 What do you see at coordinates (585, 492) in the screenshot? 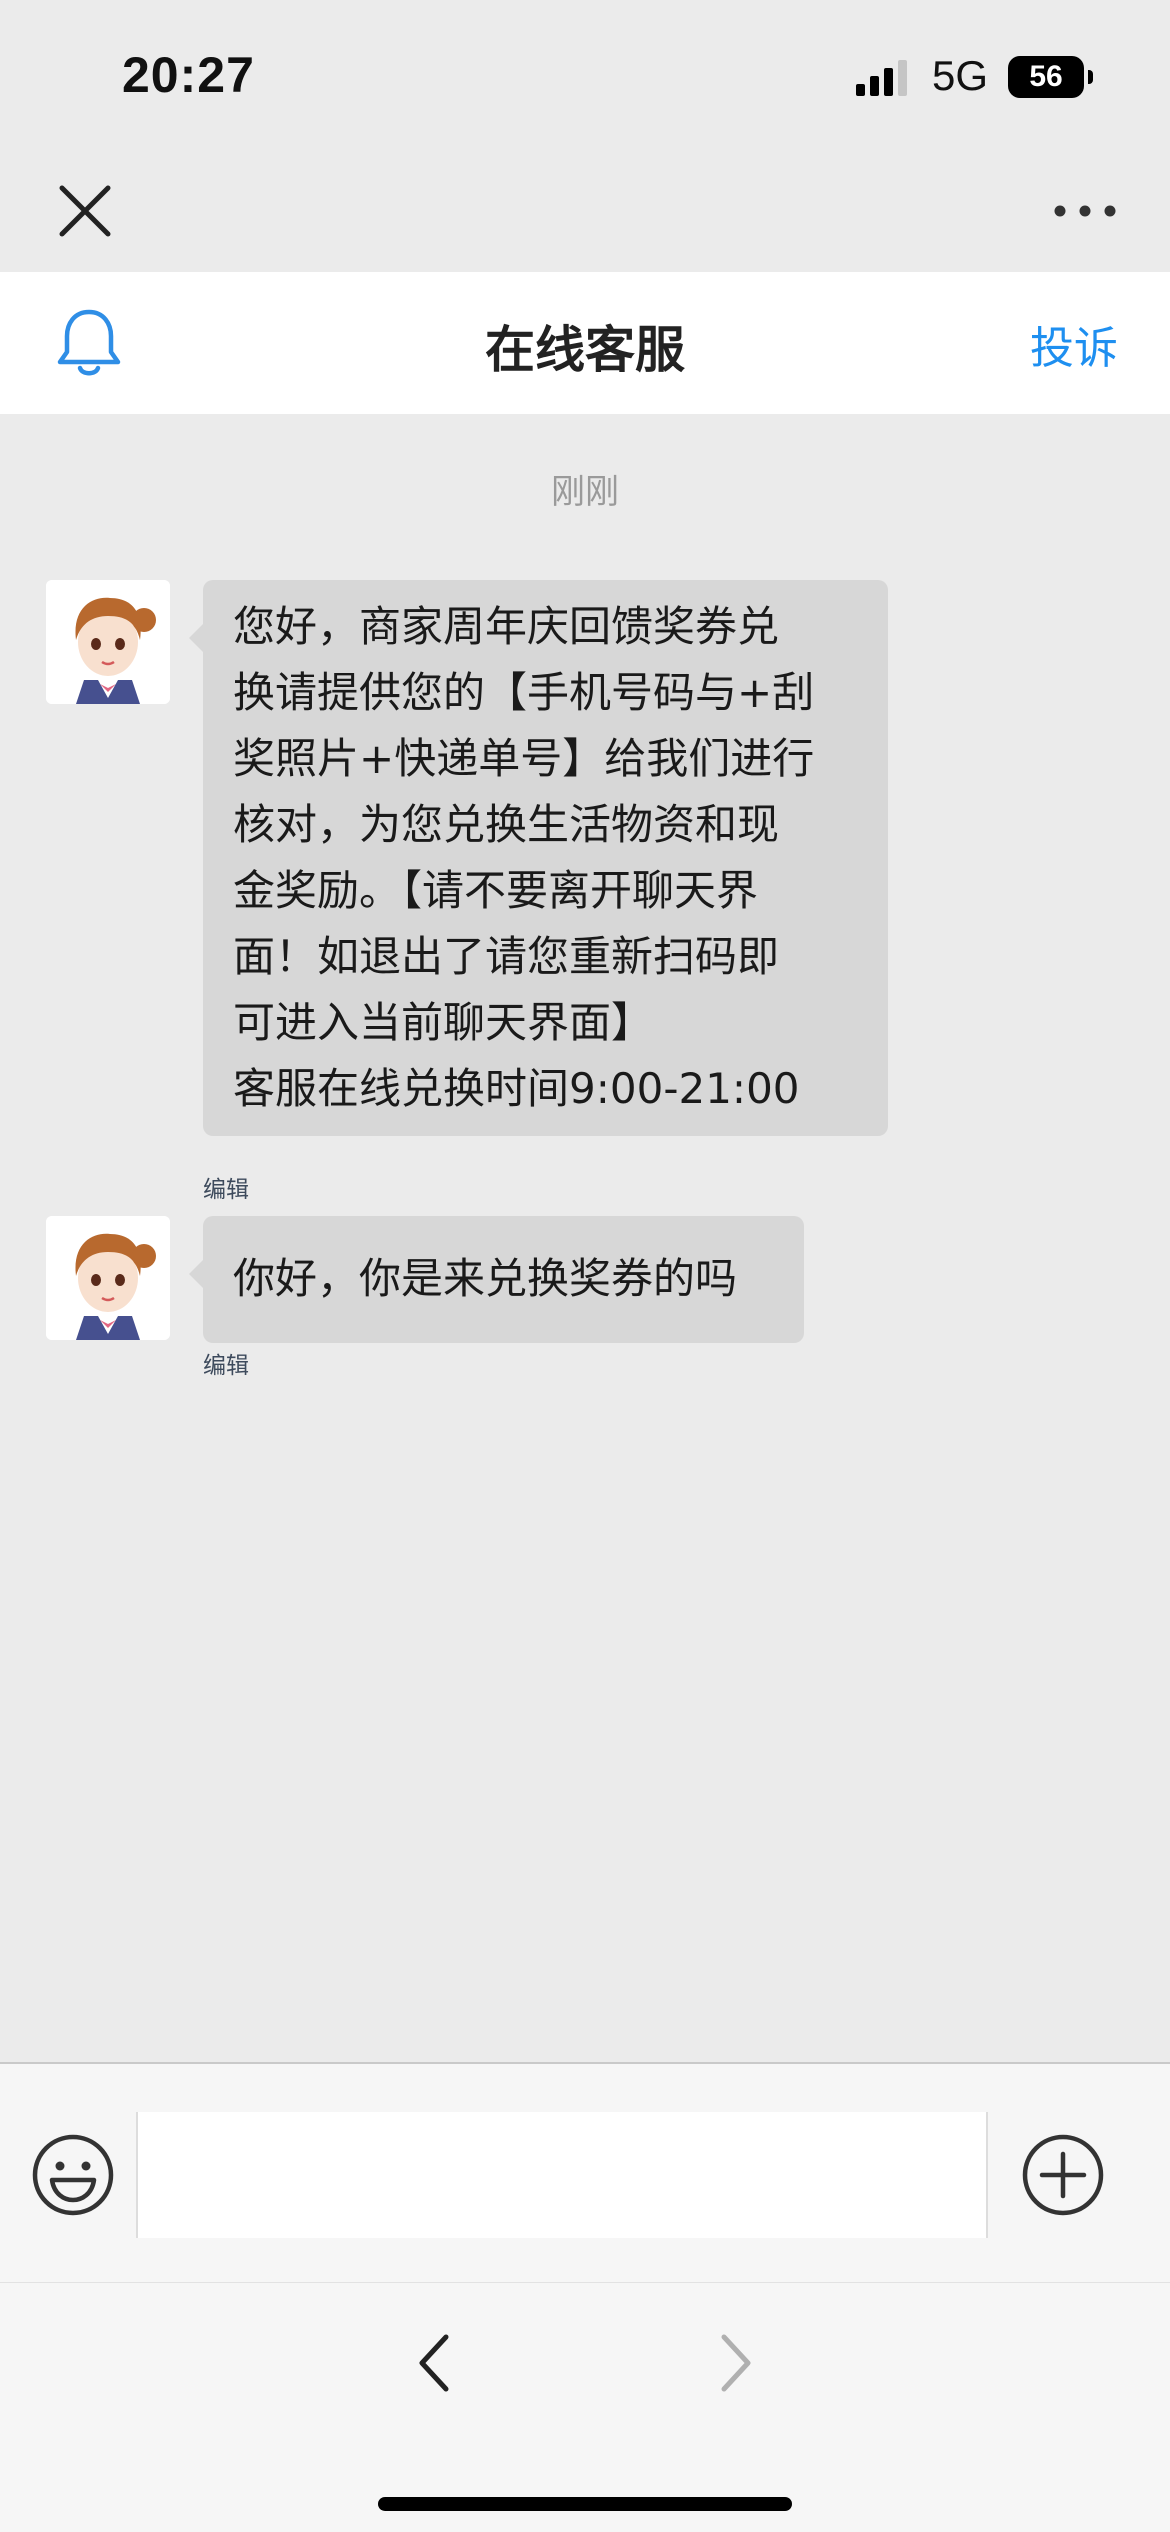
I see `message-timestamp: 刚刚` at bounding box center [585, 492].